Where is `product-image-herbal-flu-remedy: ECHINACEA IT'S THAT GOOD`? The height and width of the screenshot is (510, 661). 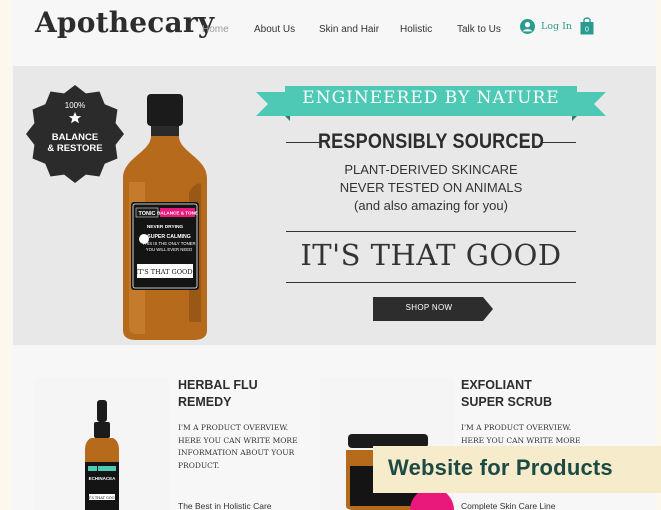
product-image-herbal-flu-remedy: ECHINACEA IT'S THAT GOOD is located at coordinates (102, 444).